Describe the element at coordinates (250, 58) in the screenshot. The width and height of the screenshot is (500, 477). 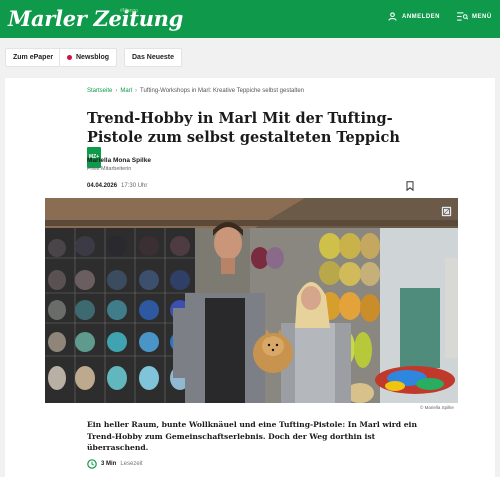
I see `quick-links: Zum ePaper Newsblog Das Neueste` at that location.